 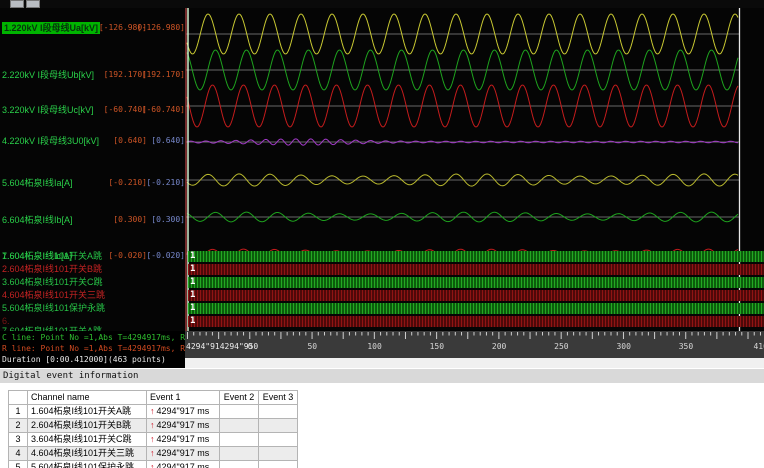 What do you see at coordinates (476, 321) in the screenshot?
I see `digital-state-bar-6: 1` at bounding box center [476, 321].